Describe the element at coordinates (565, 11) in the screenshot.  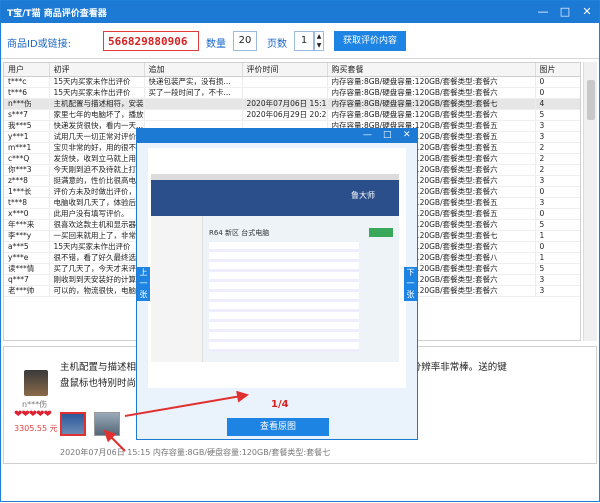
I see `maximize-icon: □` at that location.